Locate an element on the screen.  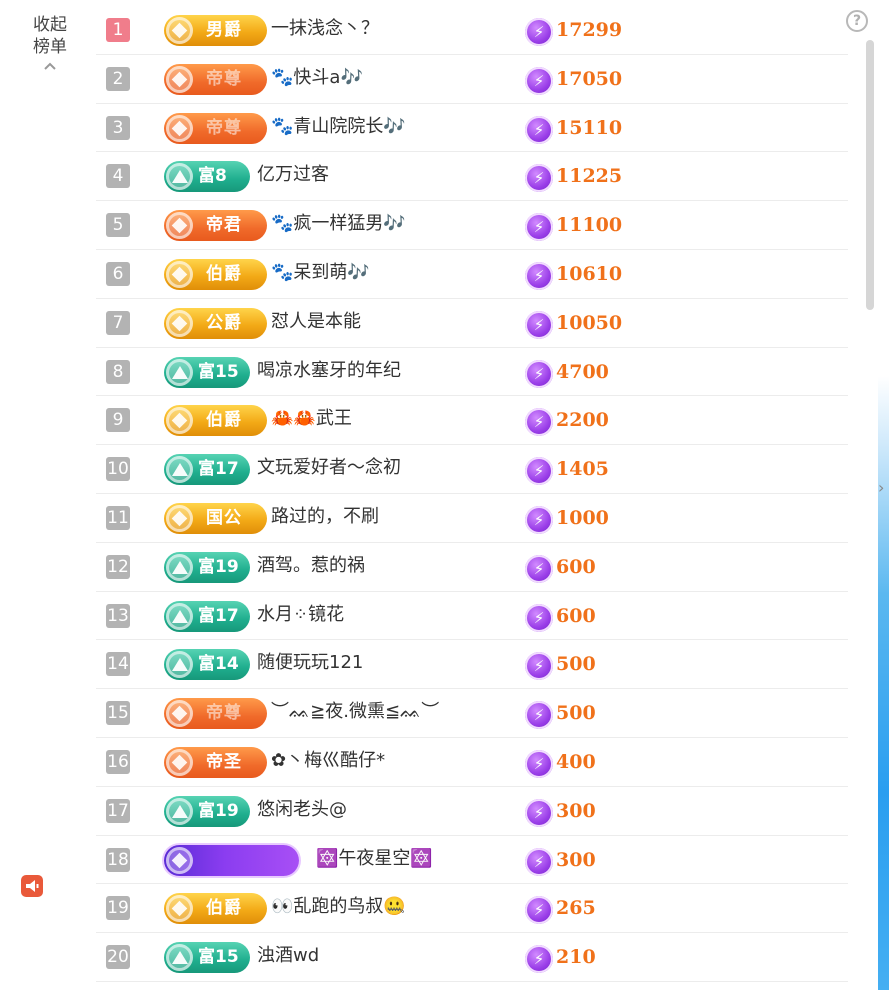
username: 🔯午夜星空🔯 is located at coordinates (374, 860).